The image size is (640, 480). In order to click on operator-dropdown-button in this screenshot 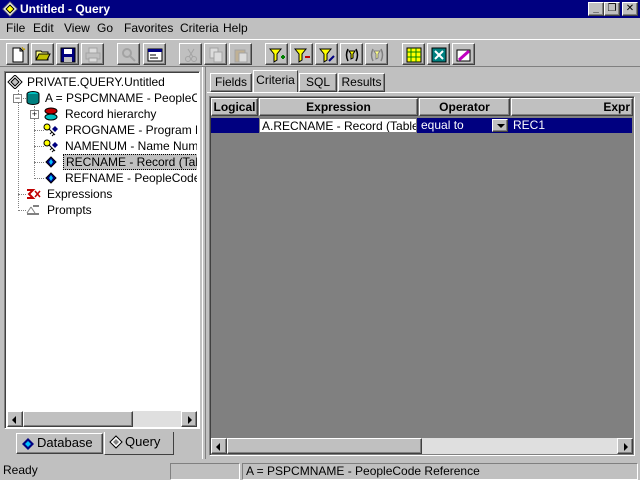, I will do `click(500, 125)`.